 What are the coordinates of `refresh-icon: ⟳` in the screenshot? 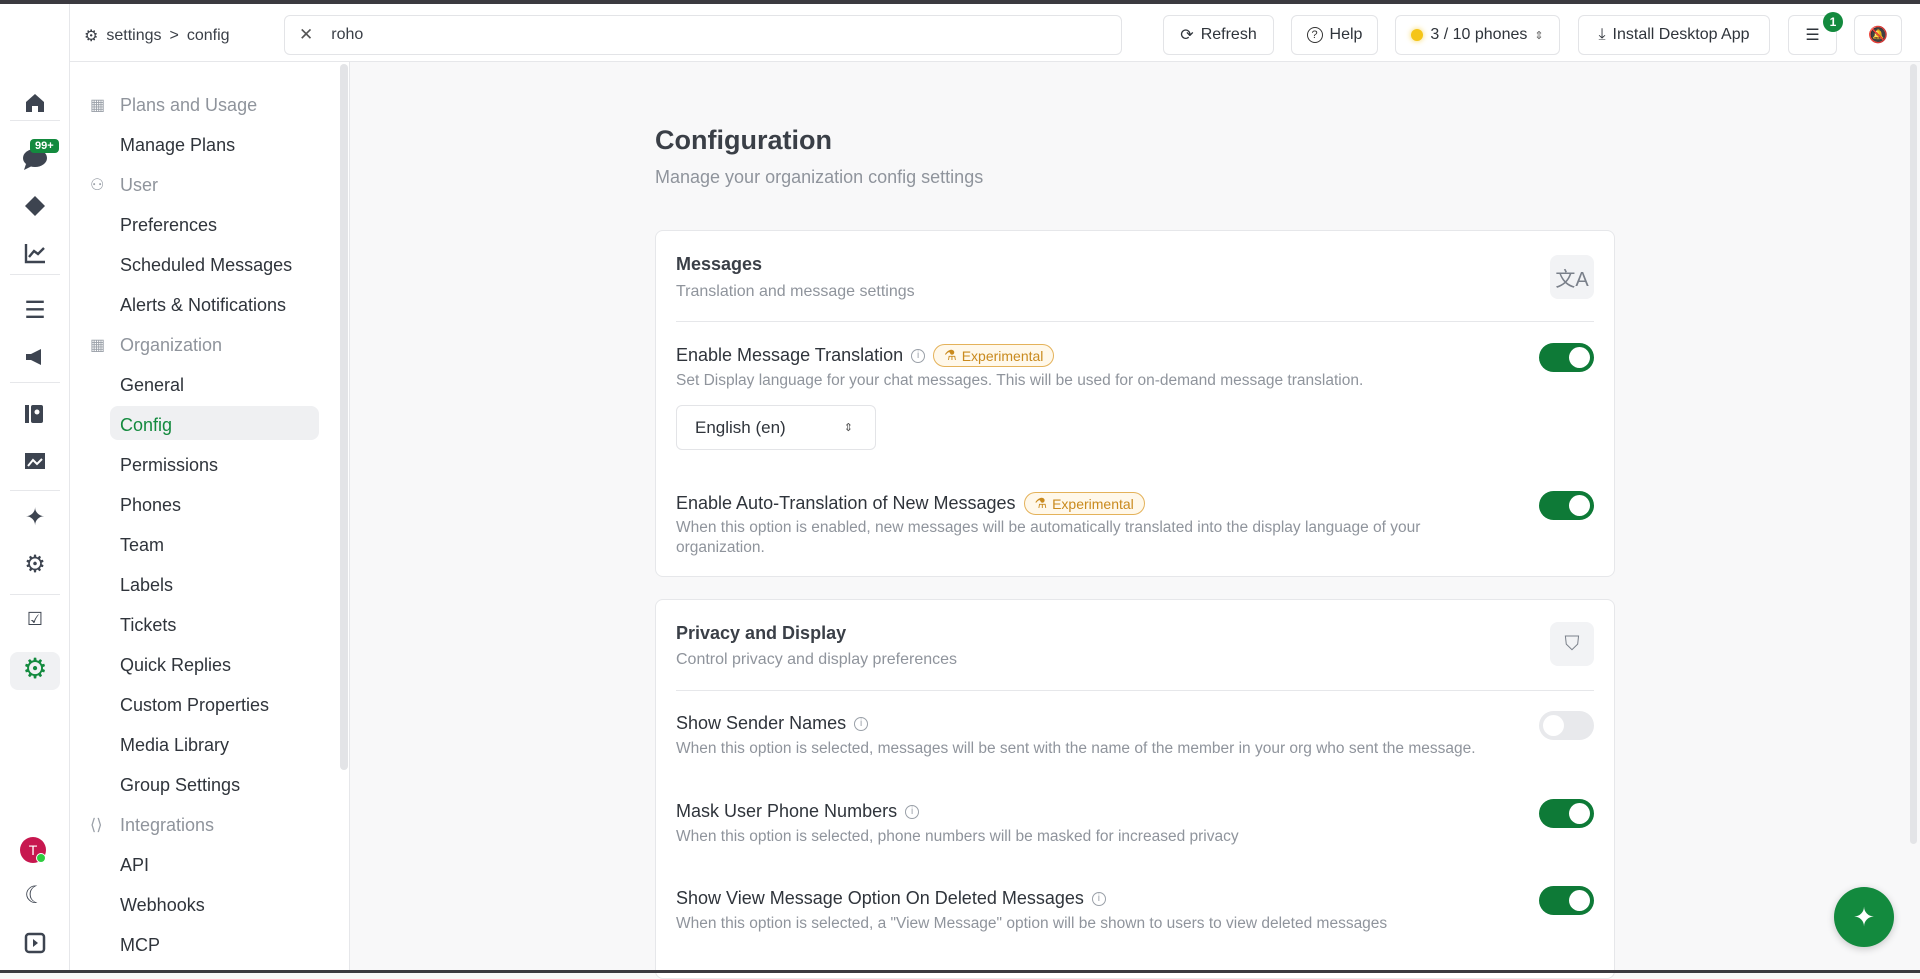 It's located at (1187, 35).